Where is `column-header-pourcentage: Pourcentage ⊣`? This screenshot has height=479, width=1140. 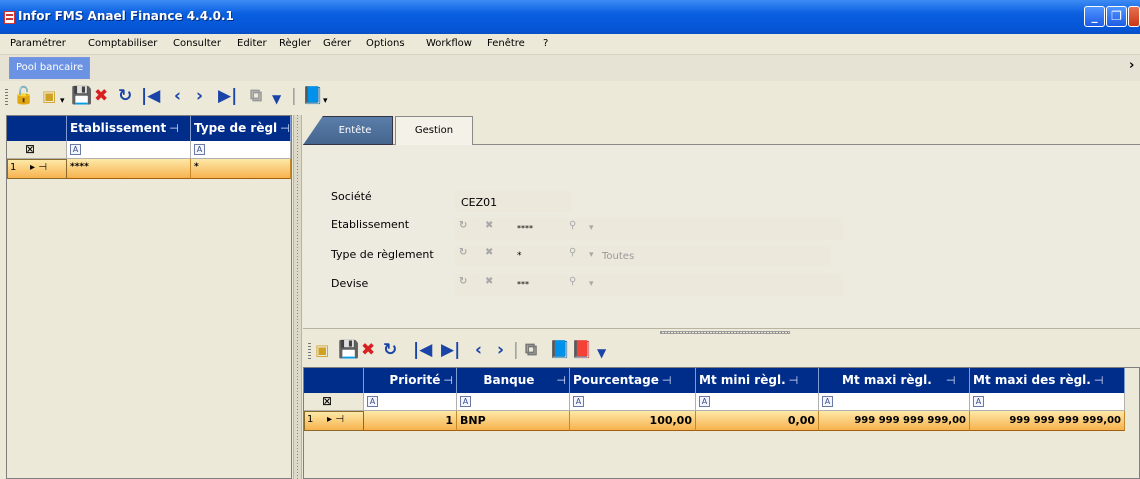
column-header-pourcentage: Pourcentage ⊣ is located at coordinates (633, 380).